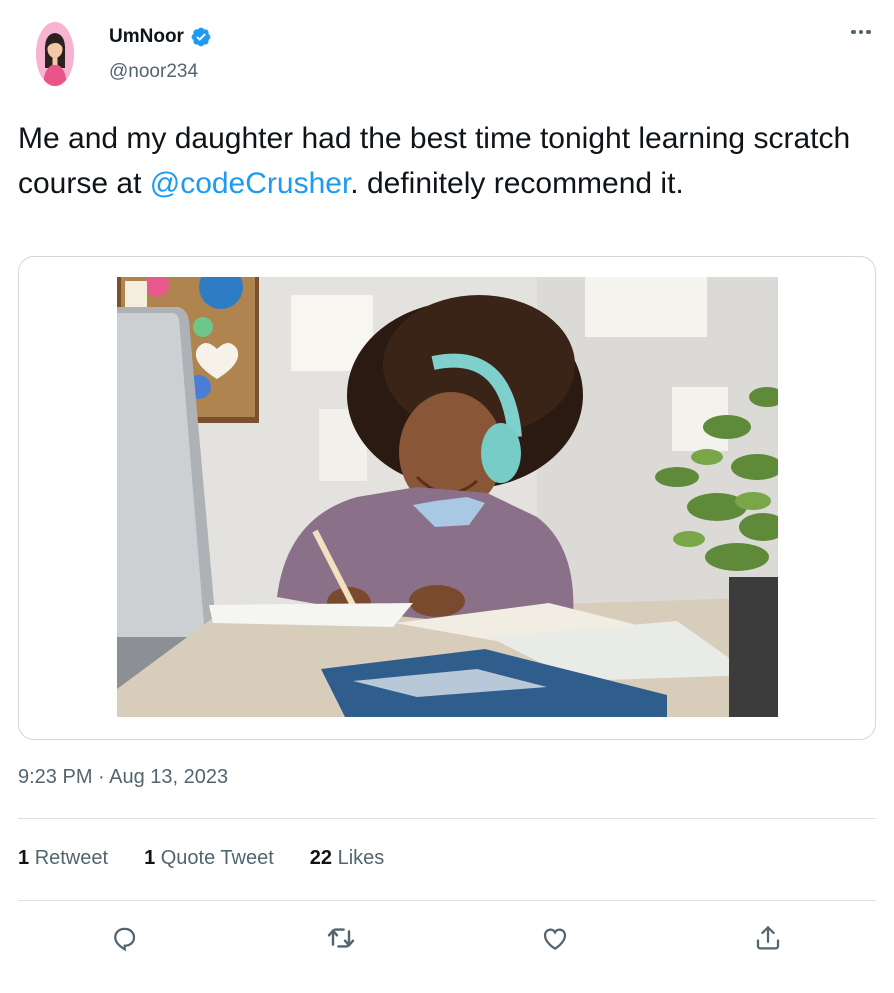 Image resolution: width=894 pixels, height=993 pixels. I want to click on reply-icon, so click(125, 939).